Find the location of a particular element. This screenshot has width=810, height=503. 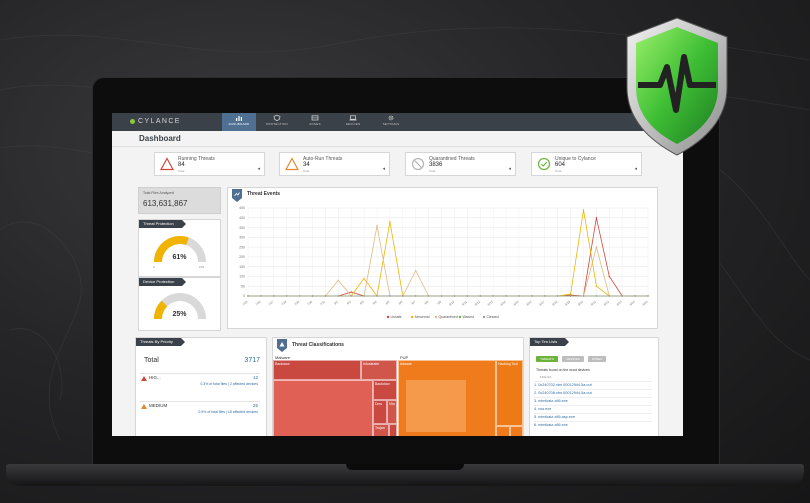

treemap-cell: Trojan is located at coordinates (381, 430).